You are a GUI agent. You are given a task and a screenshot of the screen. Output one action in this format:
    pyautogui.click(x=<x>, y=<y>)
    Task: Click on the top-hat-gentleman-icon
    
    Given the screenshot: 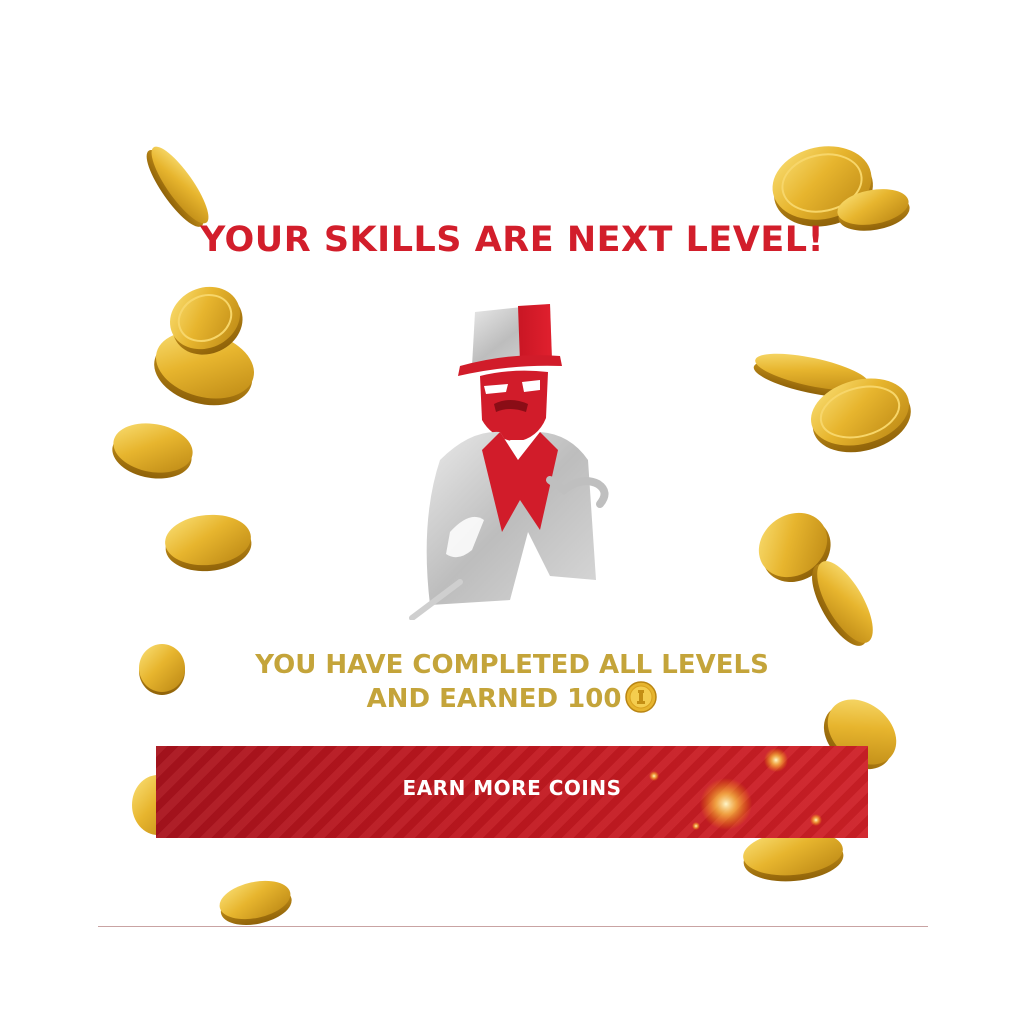 What is the action you would take?
    pyautogui.click(x=509, y=462)
    